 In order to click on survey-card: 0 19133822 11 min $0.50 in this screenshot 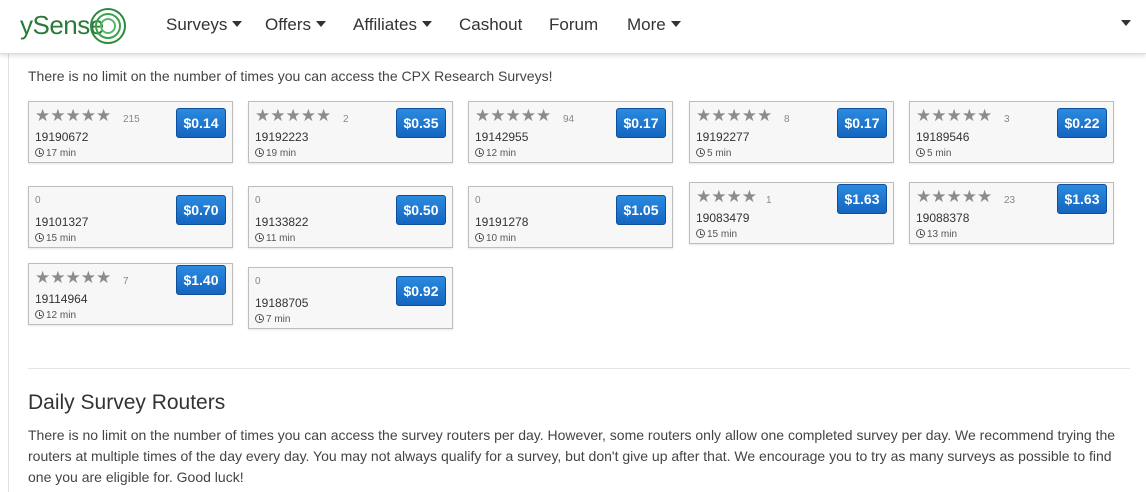, I will do `click(350, 217)`.